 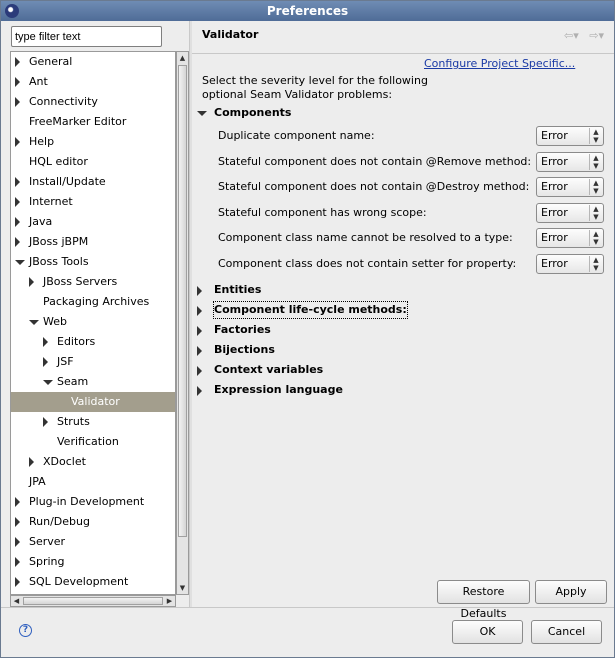 I want to click on tree-item: XDoclet, so click(x=93, y=462).